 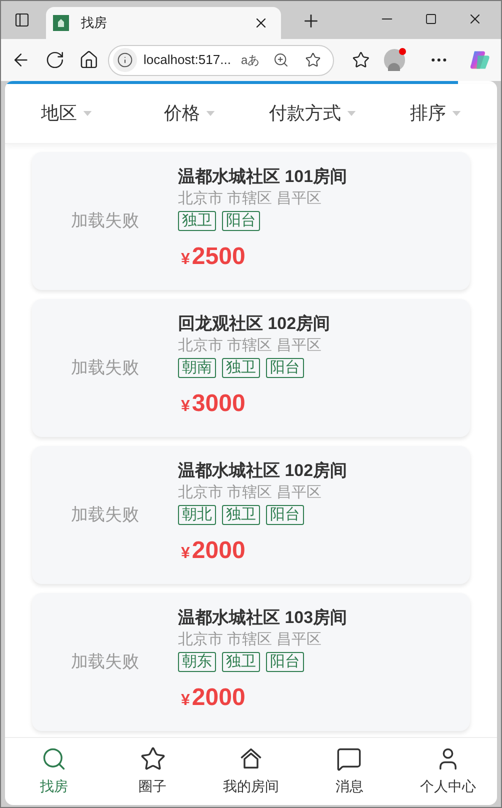 What do you see at coordinates (94, 23) in the screenshot?
I see `tab-title: 找房` at bounding box center [94, 23].